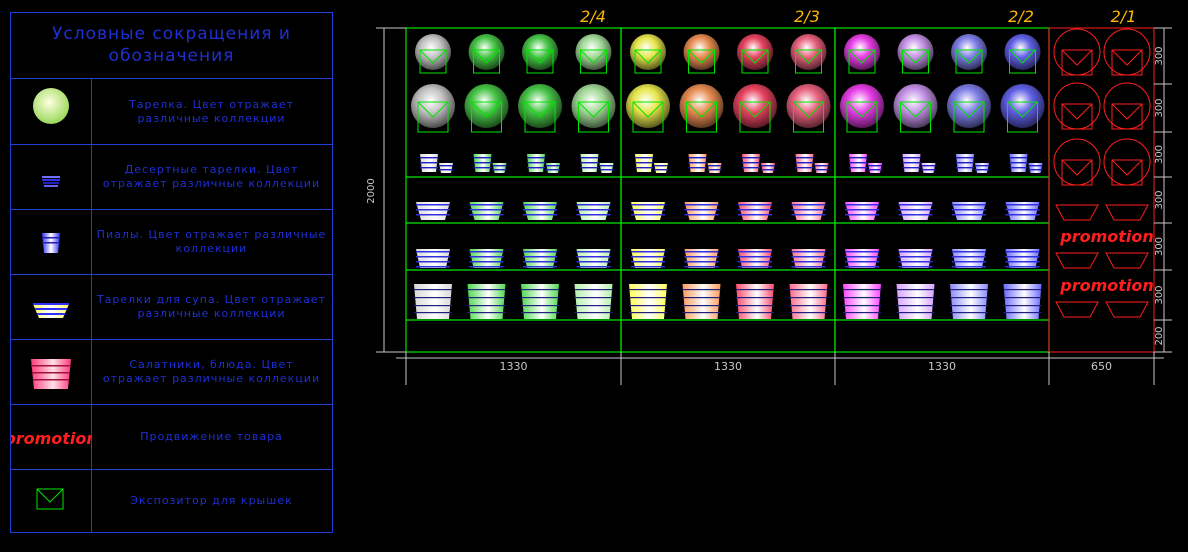 Image resolution: width=1188 pixels, height=552 pixels. Describe the element at coordinates (1159, 107) in the screenshot. I see `right-dimension-label: 300` at that location.